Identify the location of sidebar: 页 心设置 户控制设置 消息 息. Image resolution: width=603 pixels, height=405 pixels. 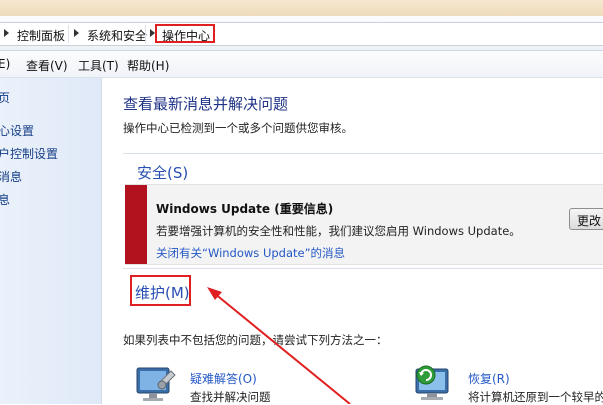
(51, 241).